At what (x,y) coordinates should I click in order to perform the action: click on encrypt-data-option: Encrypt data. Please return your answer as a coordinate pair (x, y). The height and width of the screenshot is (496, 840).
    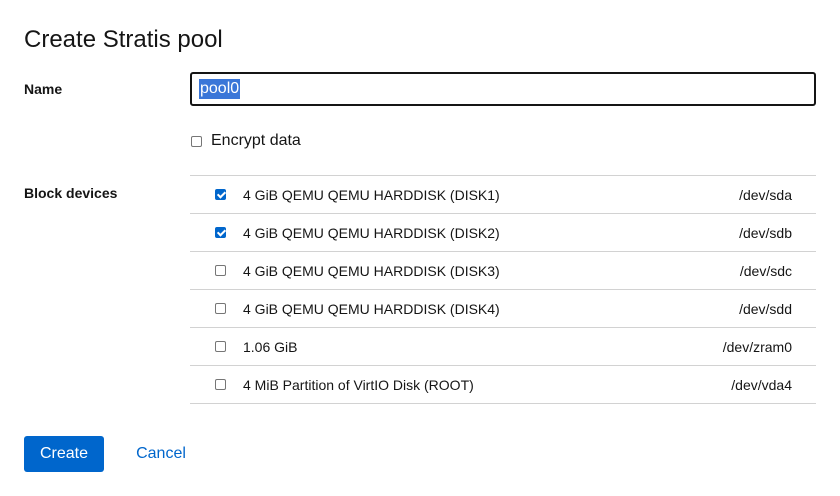
    Looking at the image, I should click on (246, 141).